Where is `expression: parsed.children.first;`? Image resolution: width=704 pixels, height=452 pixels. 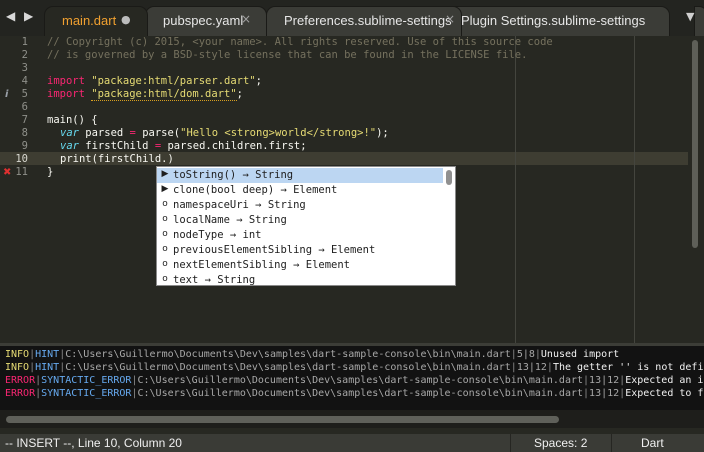
expression: parsed.children.first; is located at coordinates (234, 146).